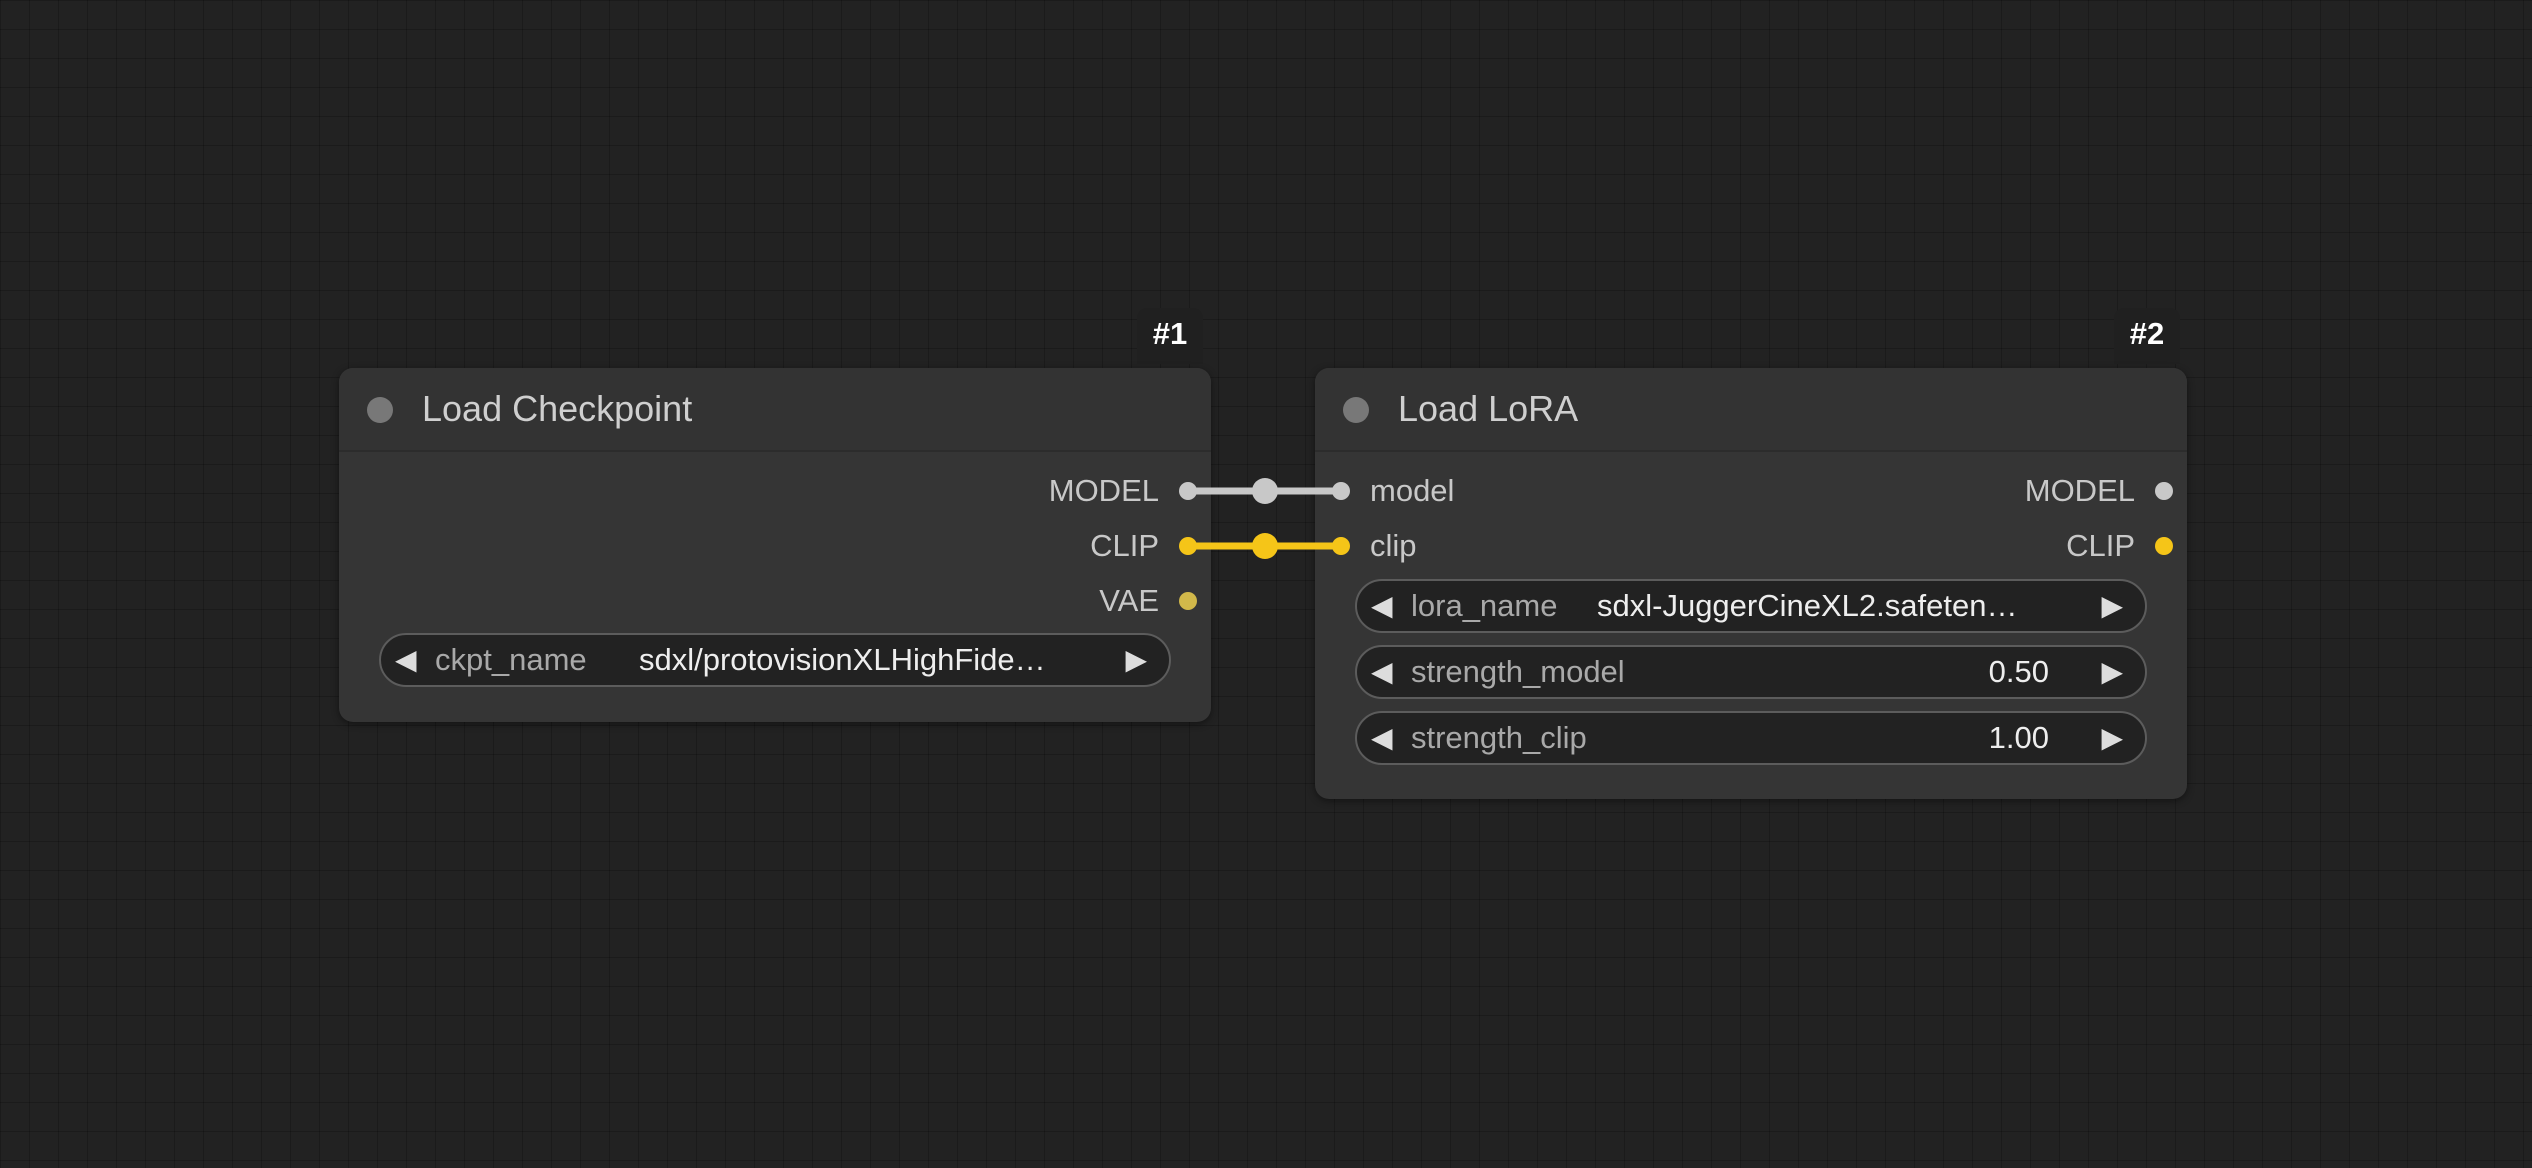 The height and width of the screenshot is (1168, 2532). I want to click on output-label-vae: VAE, so click(1129, 600).